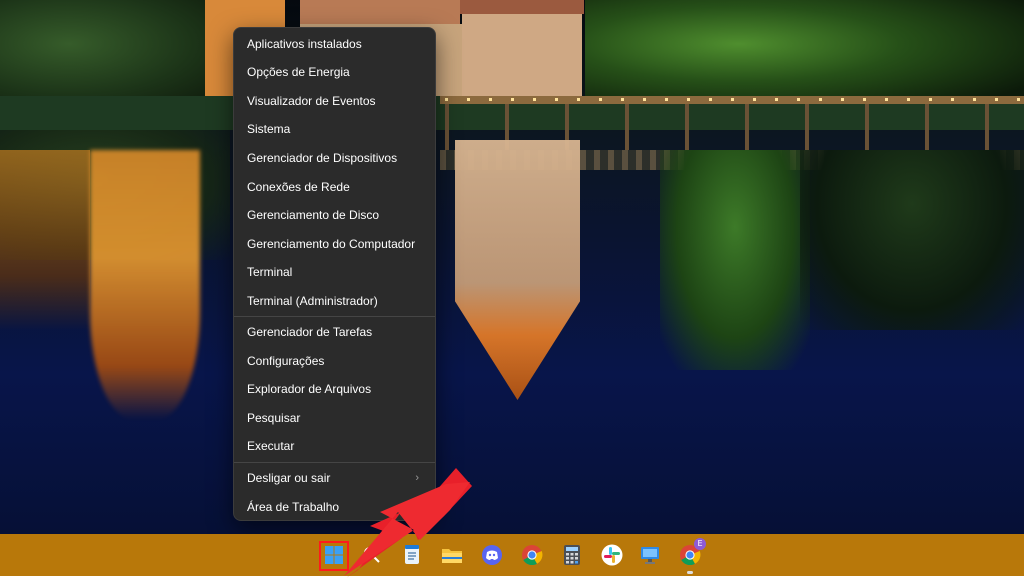 The height and width of the screenshot is (580, 1024). I want to click on menu-item-settings: Configurações, so click(334, 361).